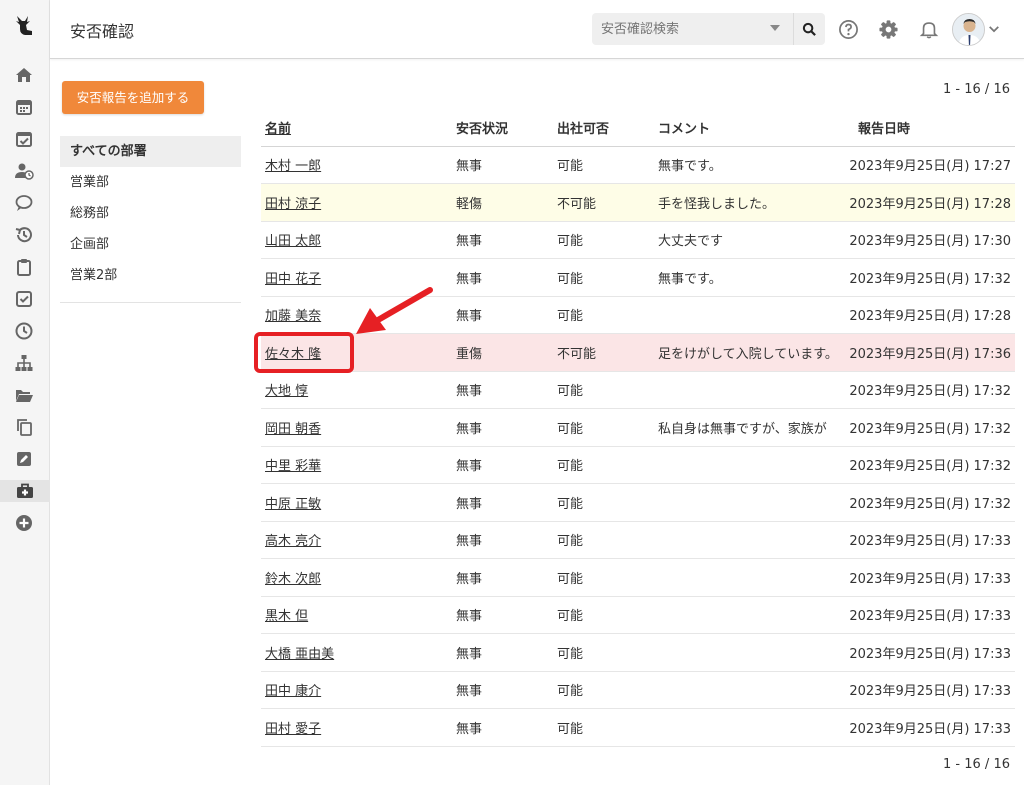 The width and height of the screenshot is (1024, 785). Describe the element at coordinates (24, 299) in the screenshot. I see `checkbox-icon` at that location.